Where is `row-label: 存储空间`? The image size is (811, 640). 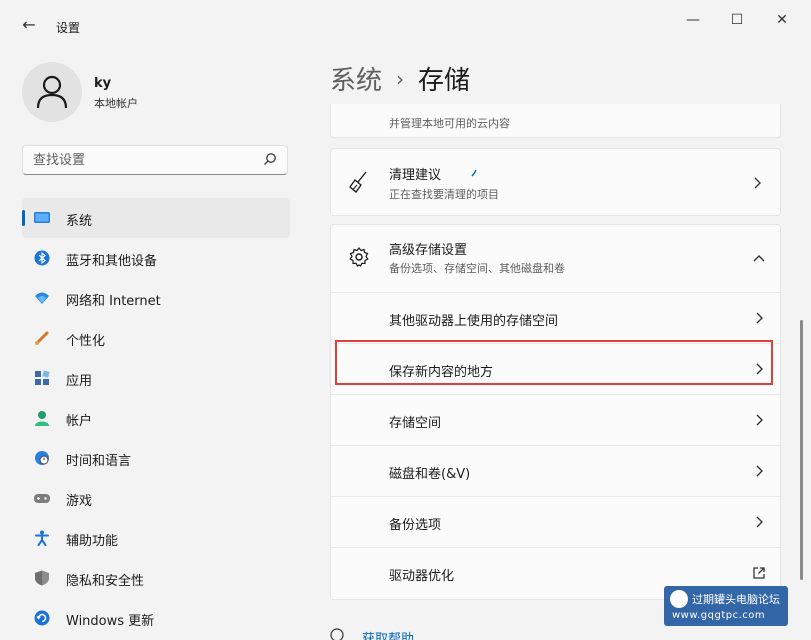
row-label: 存储空间 is located at coordinates (415, 423).